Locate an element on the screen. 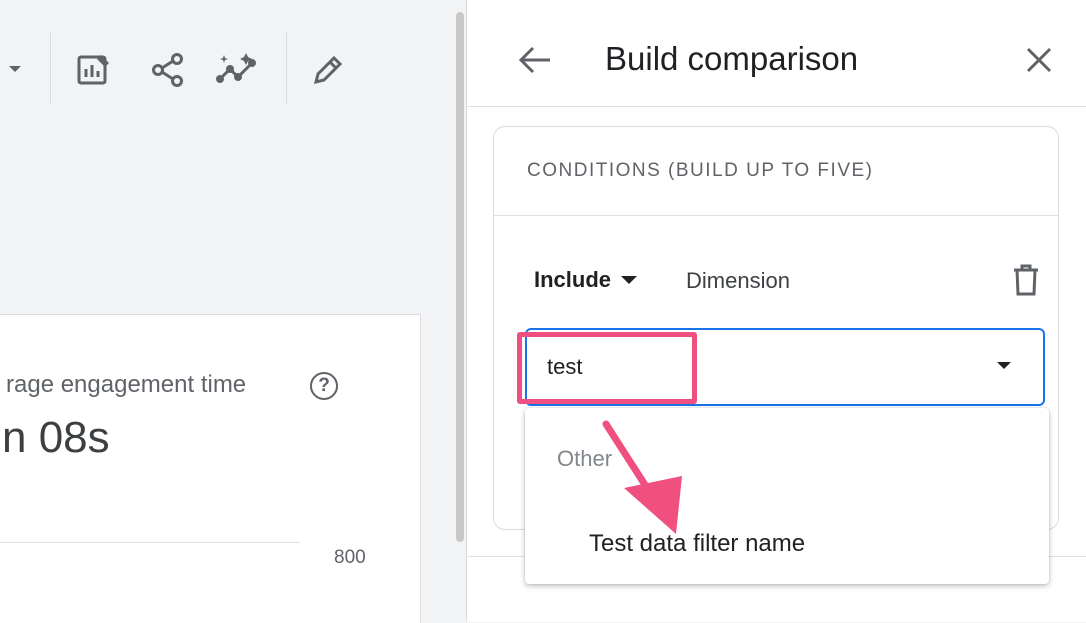 The image size is (1086, 623). include-label: Include is located at coordinates (573, 279).